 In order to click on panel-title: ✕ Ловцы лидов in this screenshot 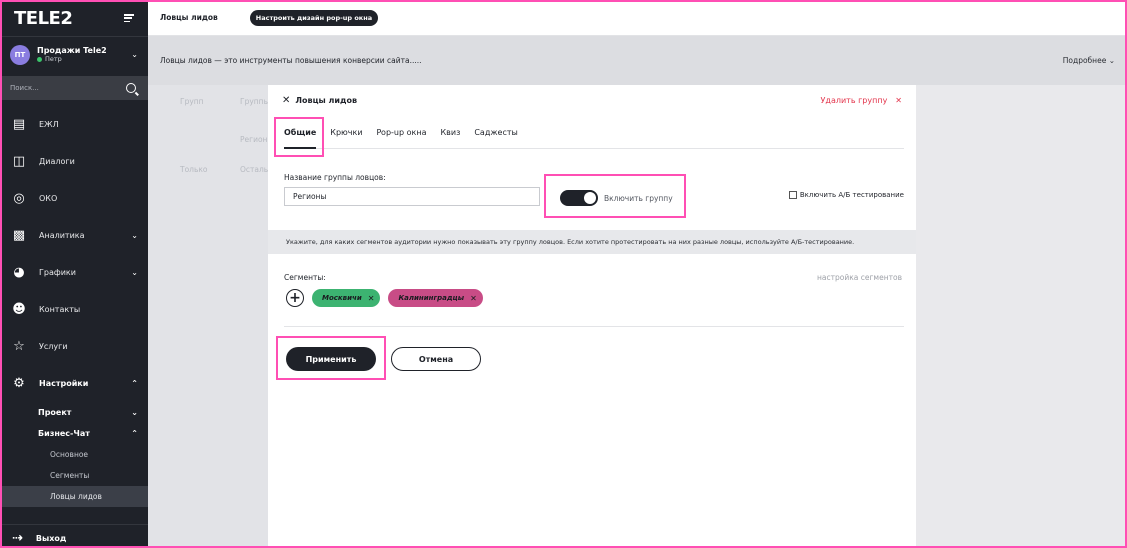, I will do `click(319, 100)`.